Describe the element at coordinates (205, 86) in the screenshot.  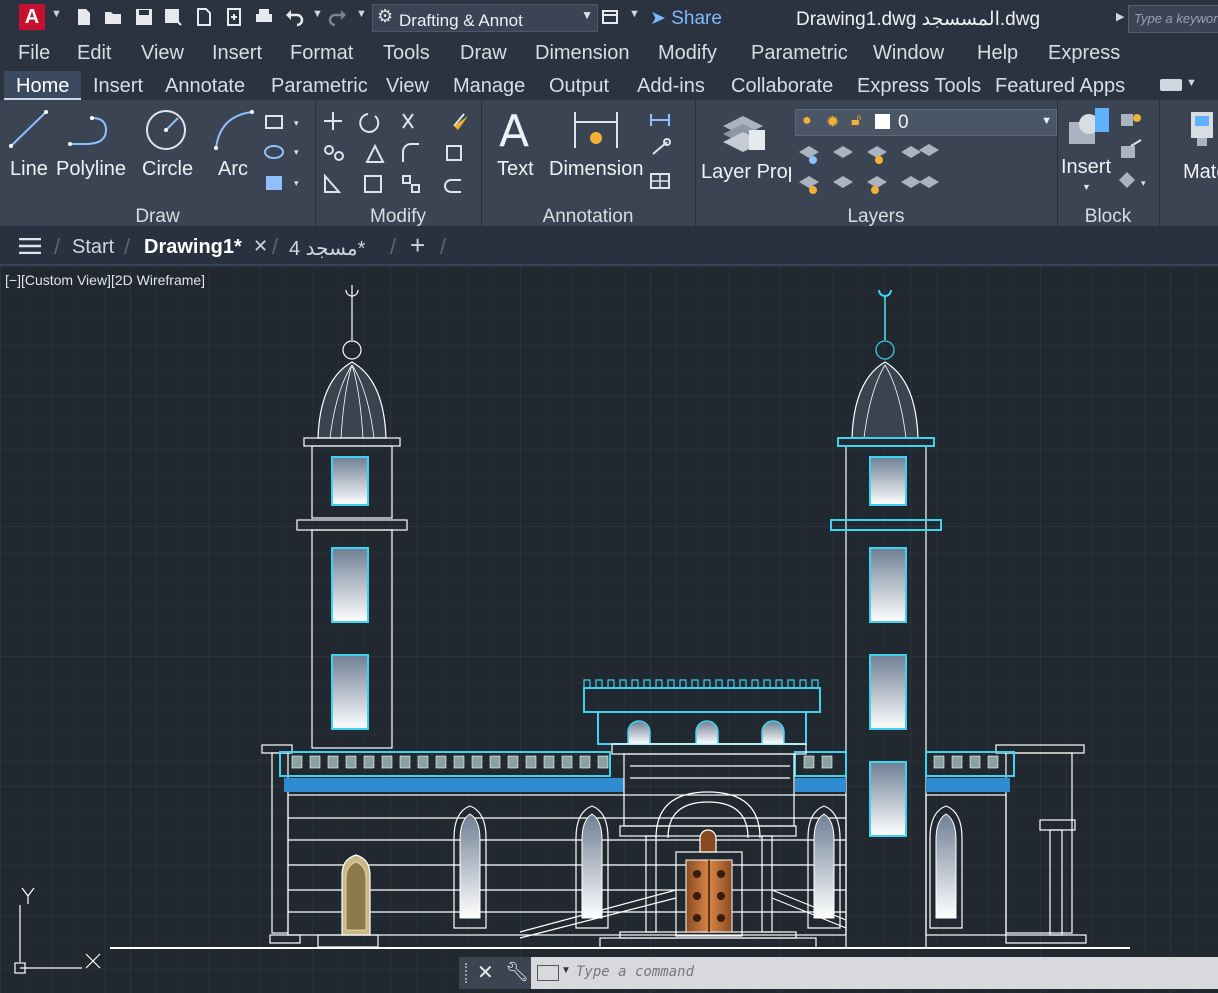
I see `tab-annotate: Annotate` at that location.